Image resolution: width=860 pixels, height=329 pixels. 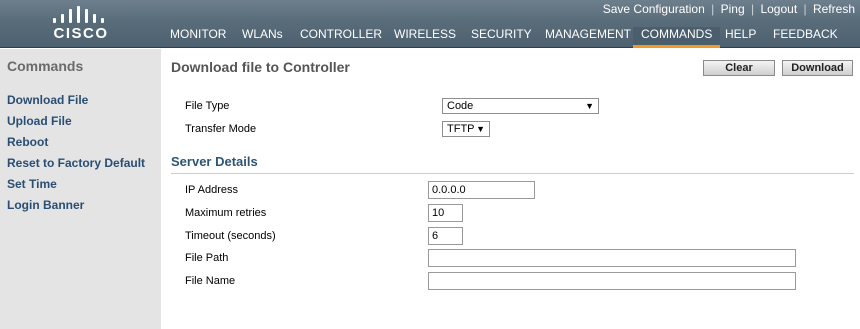 I want to click on logout-link: Logout, so click(x=778, y=9).